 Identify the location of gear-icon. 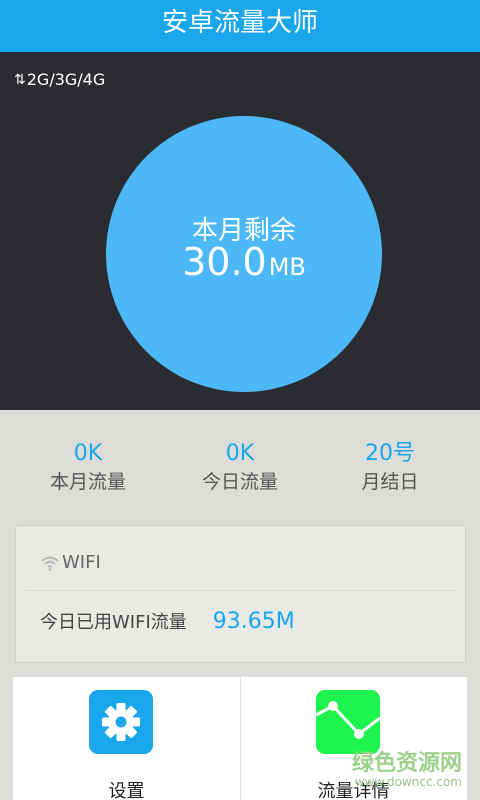
(121, 722).